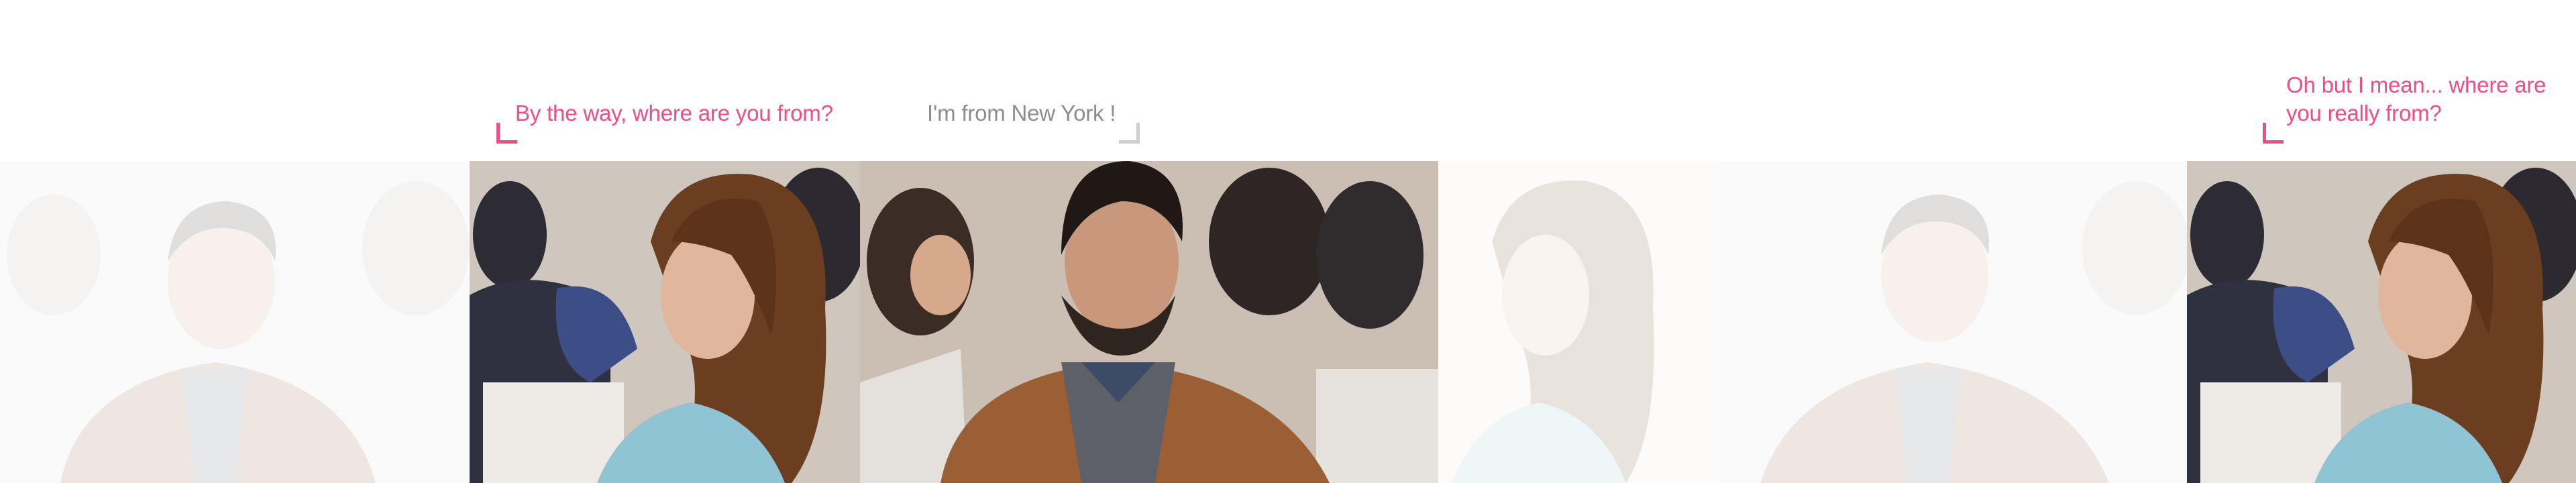 The width and height of the screenshot is (2576, 483). What do you see at coordinates (1021, 113) in the screenshot?
I see `caption-answer-1: I'm from New York !` at bounding box center [1021, 113].